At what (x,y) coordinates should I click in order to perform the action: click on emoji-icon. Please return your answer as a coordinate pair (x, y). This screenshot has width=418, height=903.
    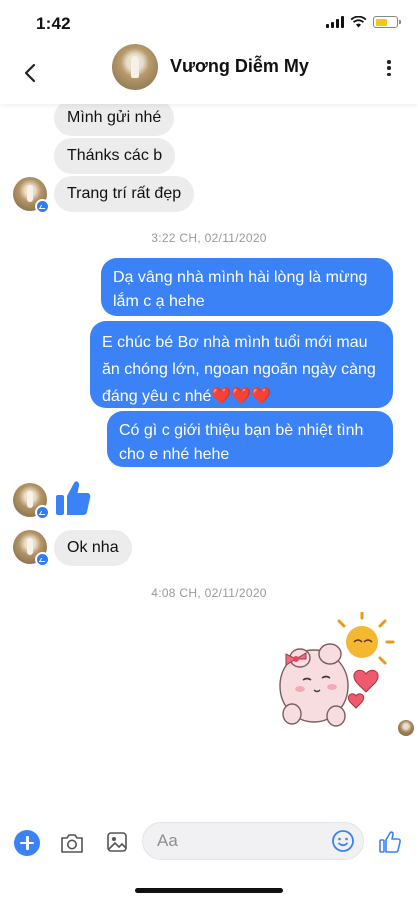
    Looking at the image, I should click on (343, 841).